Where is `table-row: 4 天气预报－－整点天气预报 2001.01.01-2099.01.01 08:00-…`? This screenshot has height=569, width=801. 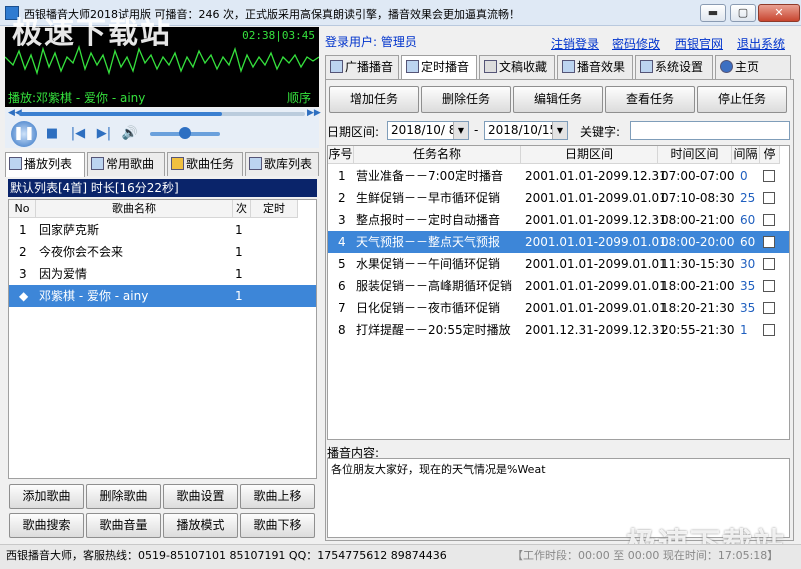
table-row: 4 天气预报－－整点天气预报 2001.01.01-2099.01.01 08:00-… is located at coordinates (558, 242).